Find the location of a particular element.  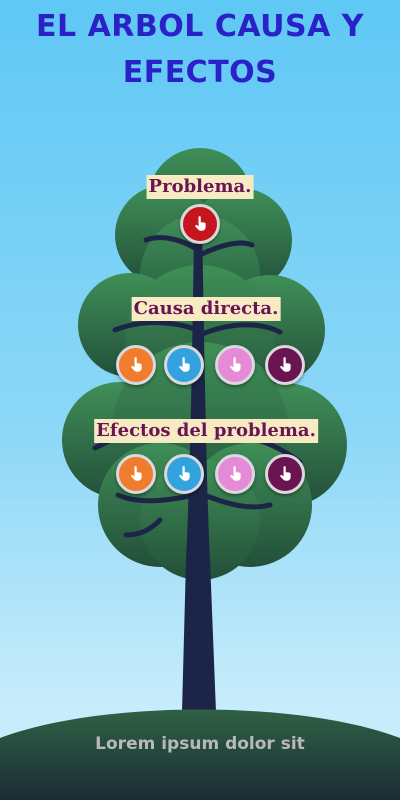

problem-button is located at coordinates (200, 224).